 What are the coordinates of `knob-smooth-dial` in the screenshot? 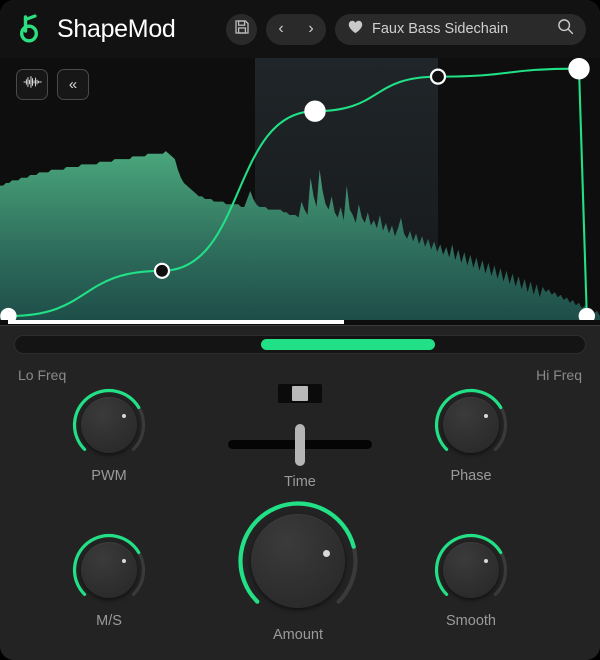 It's located at (471, 570).